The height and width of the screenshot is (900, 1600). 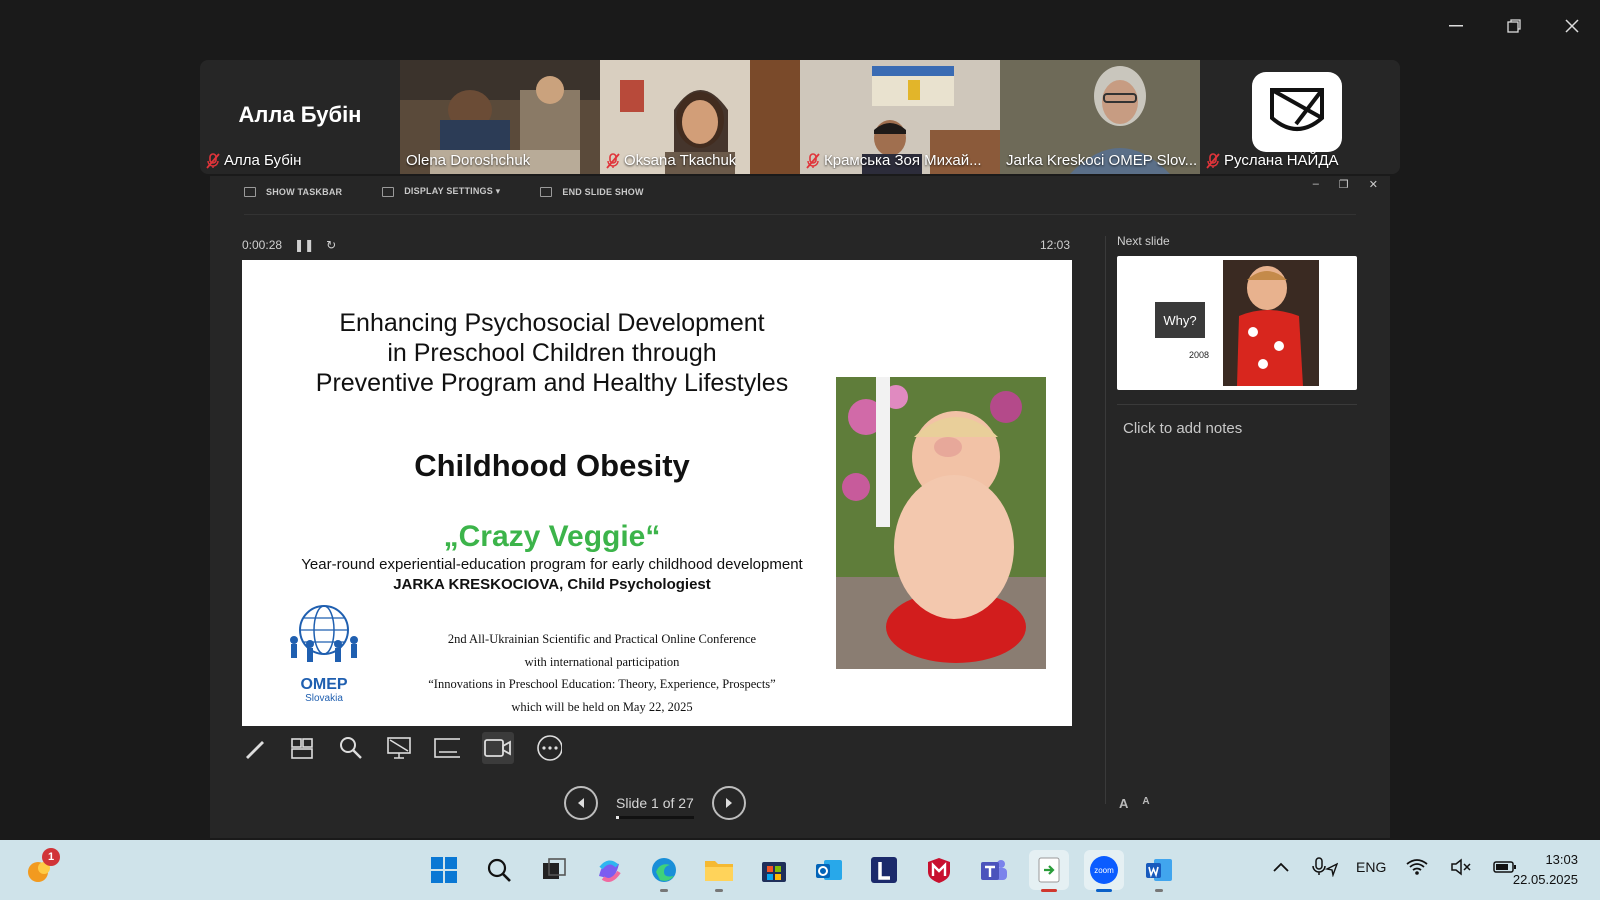 I want to click on slide-navigation: Slide 1 of 27, so click(x=655, y=803).